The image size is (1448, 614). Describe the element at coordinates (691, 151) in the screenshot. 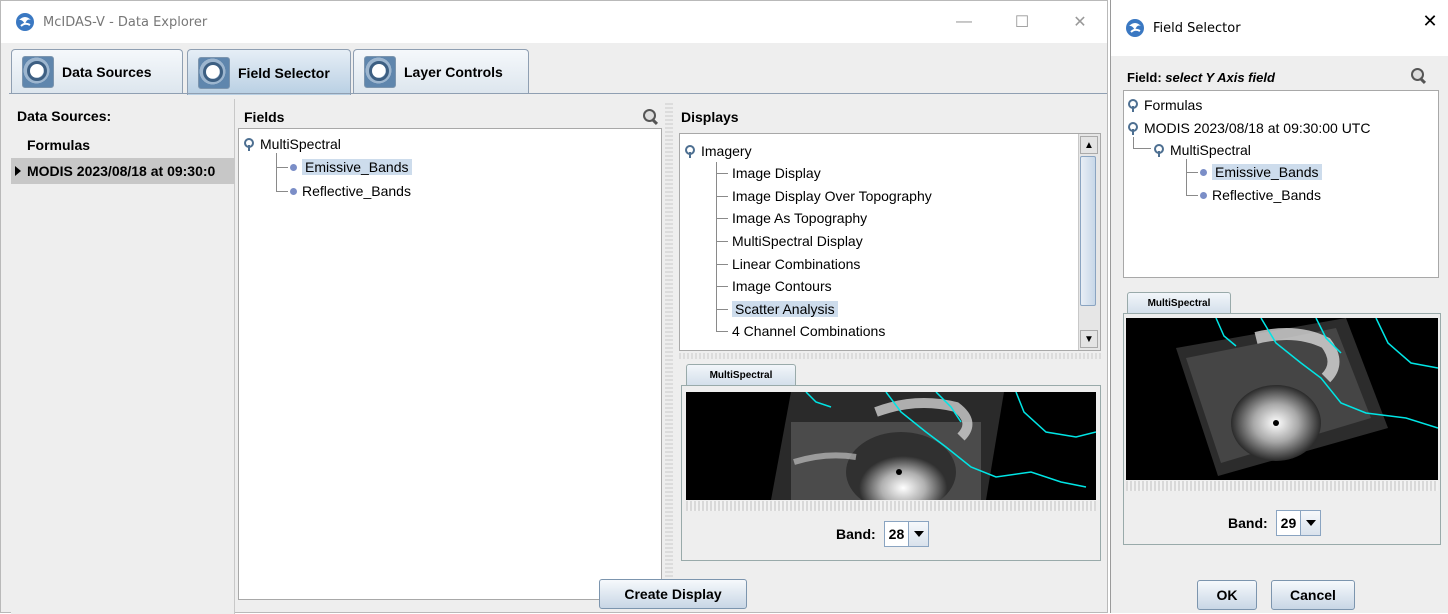

I see `tree-group-icon` at that location.